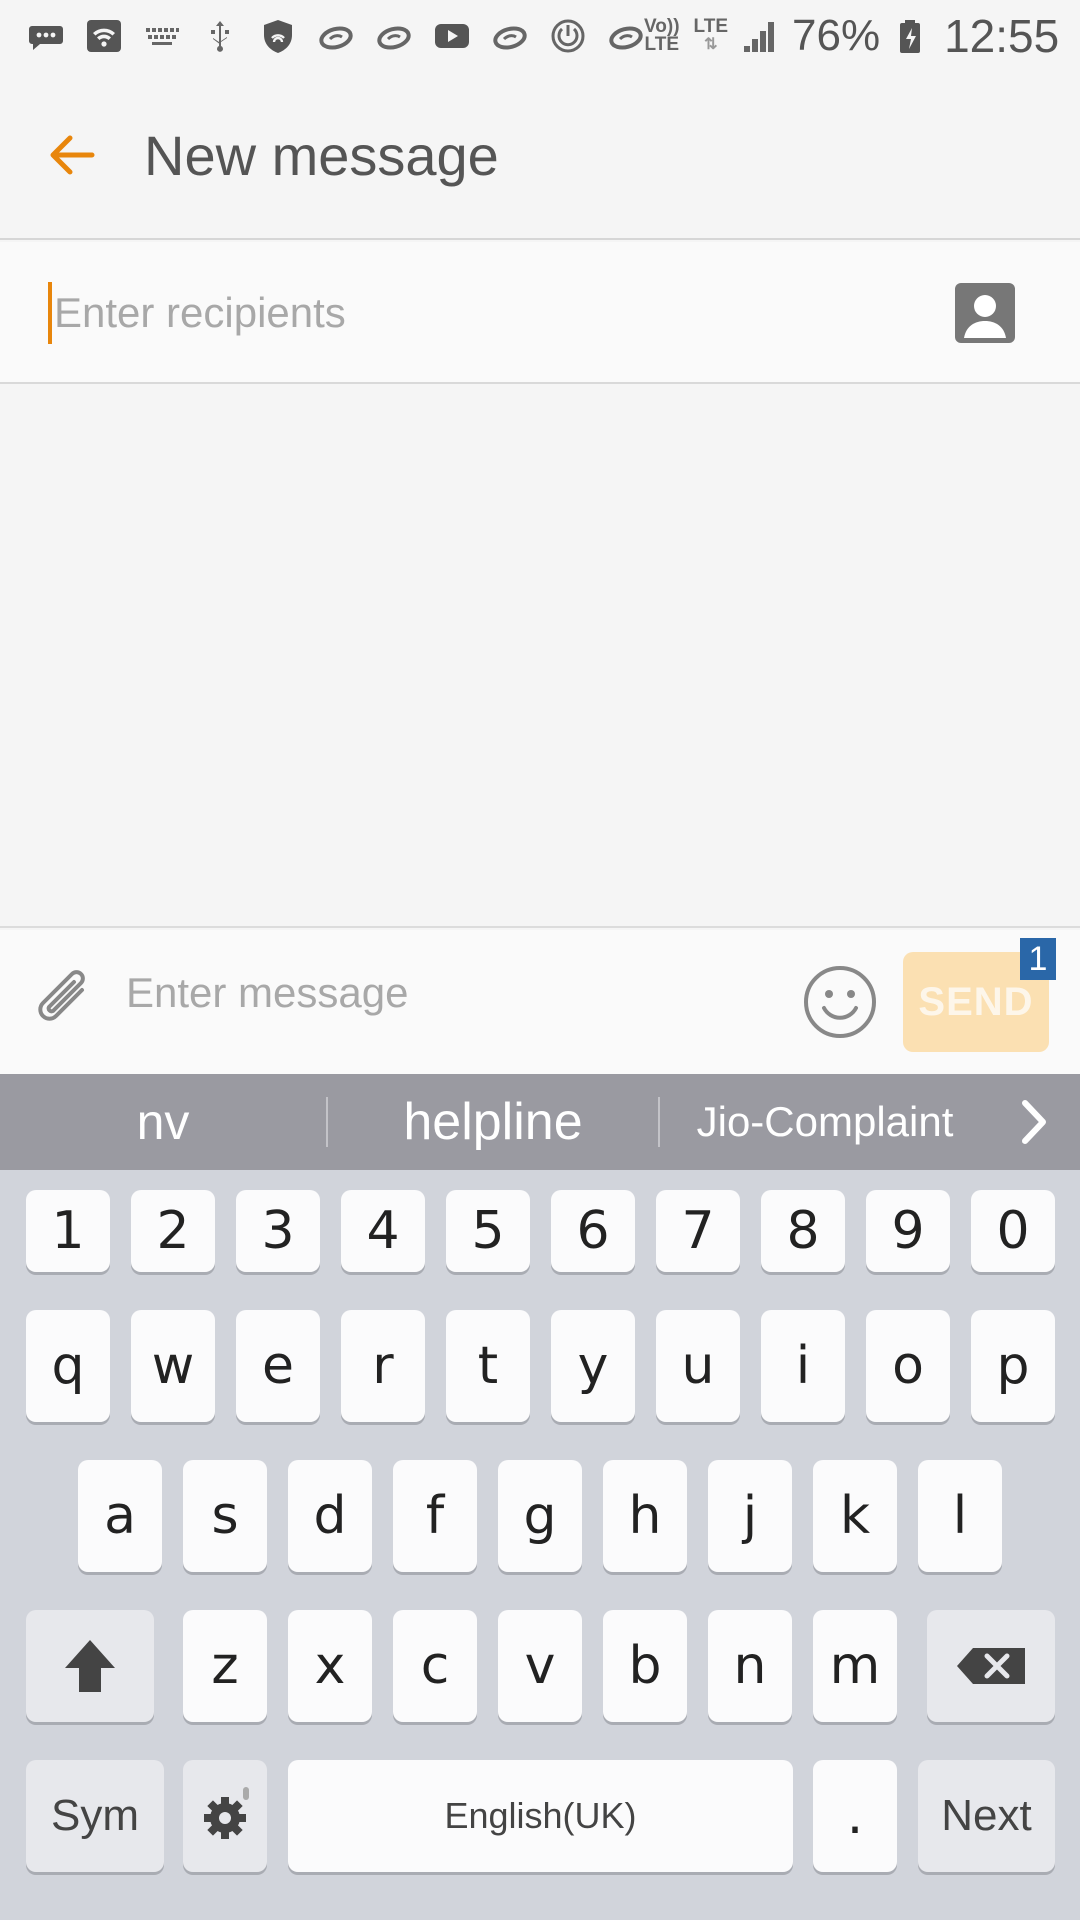  Describe the element at coordinates (593, 1366) in the screenshot. I see `key-y: y` at that location.